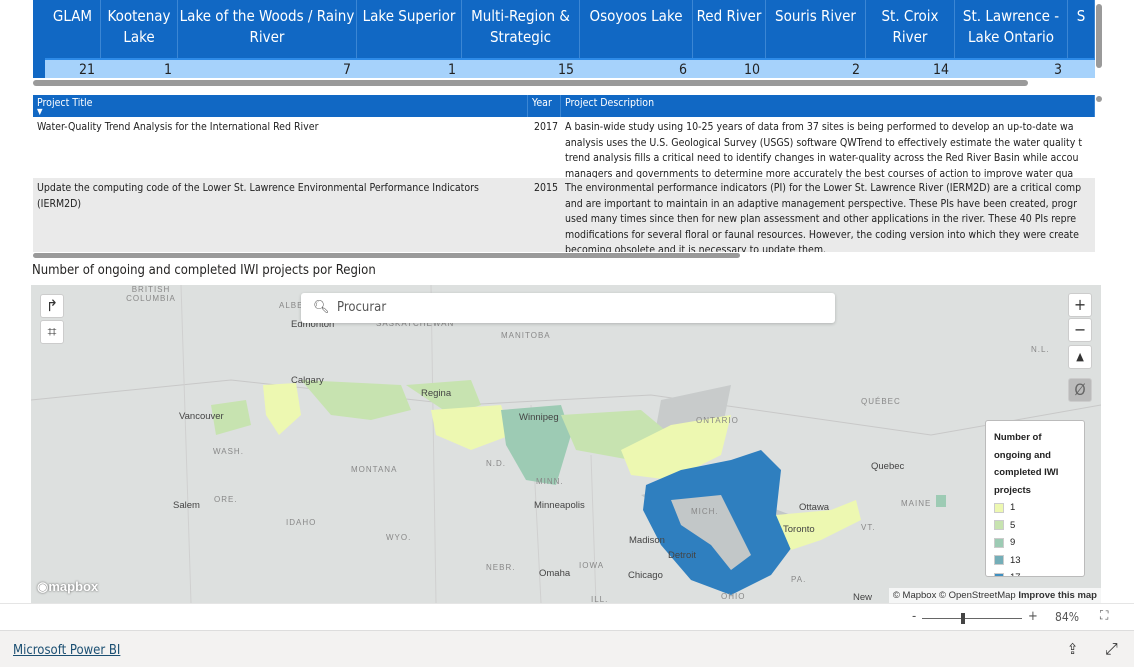  I want to click on region-label: ILL., so click(600, 599).